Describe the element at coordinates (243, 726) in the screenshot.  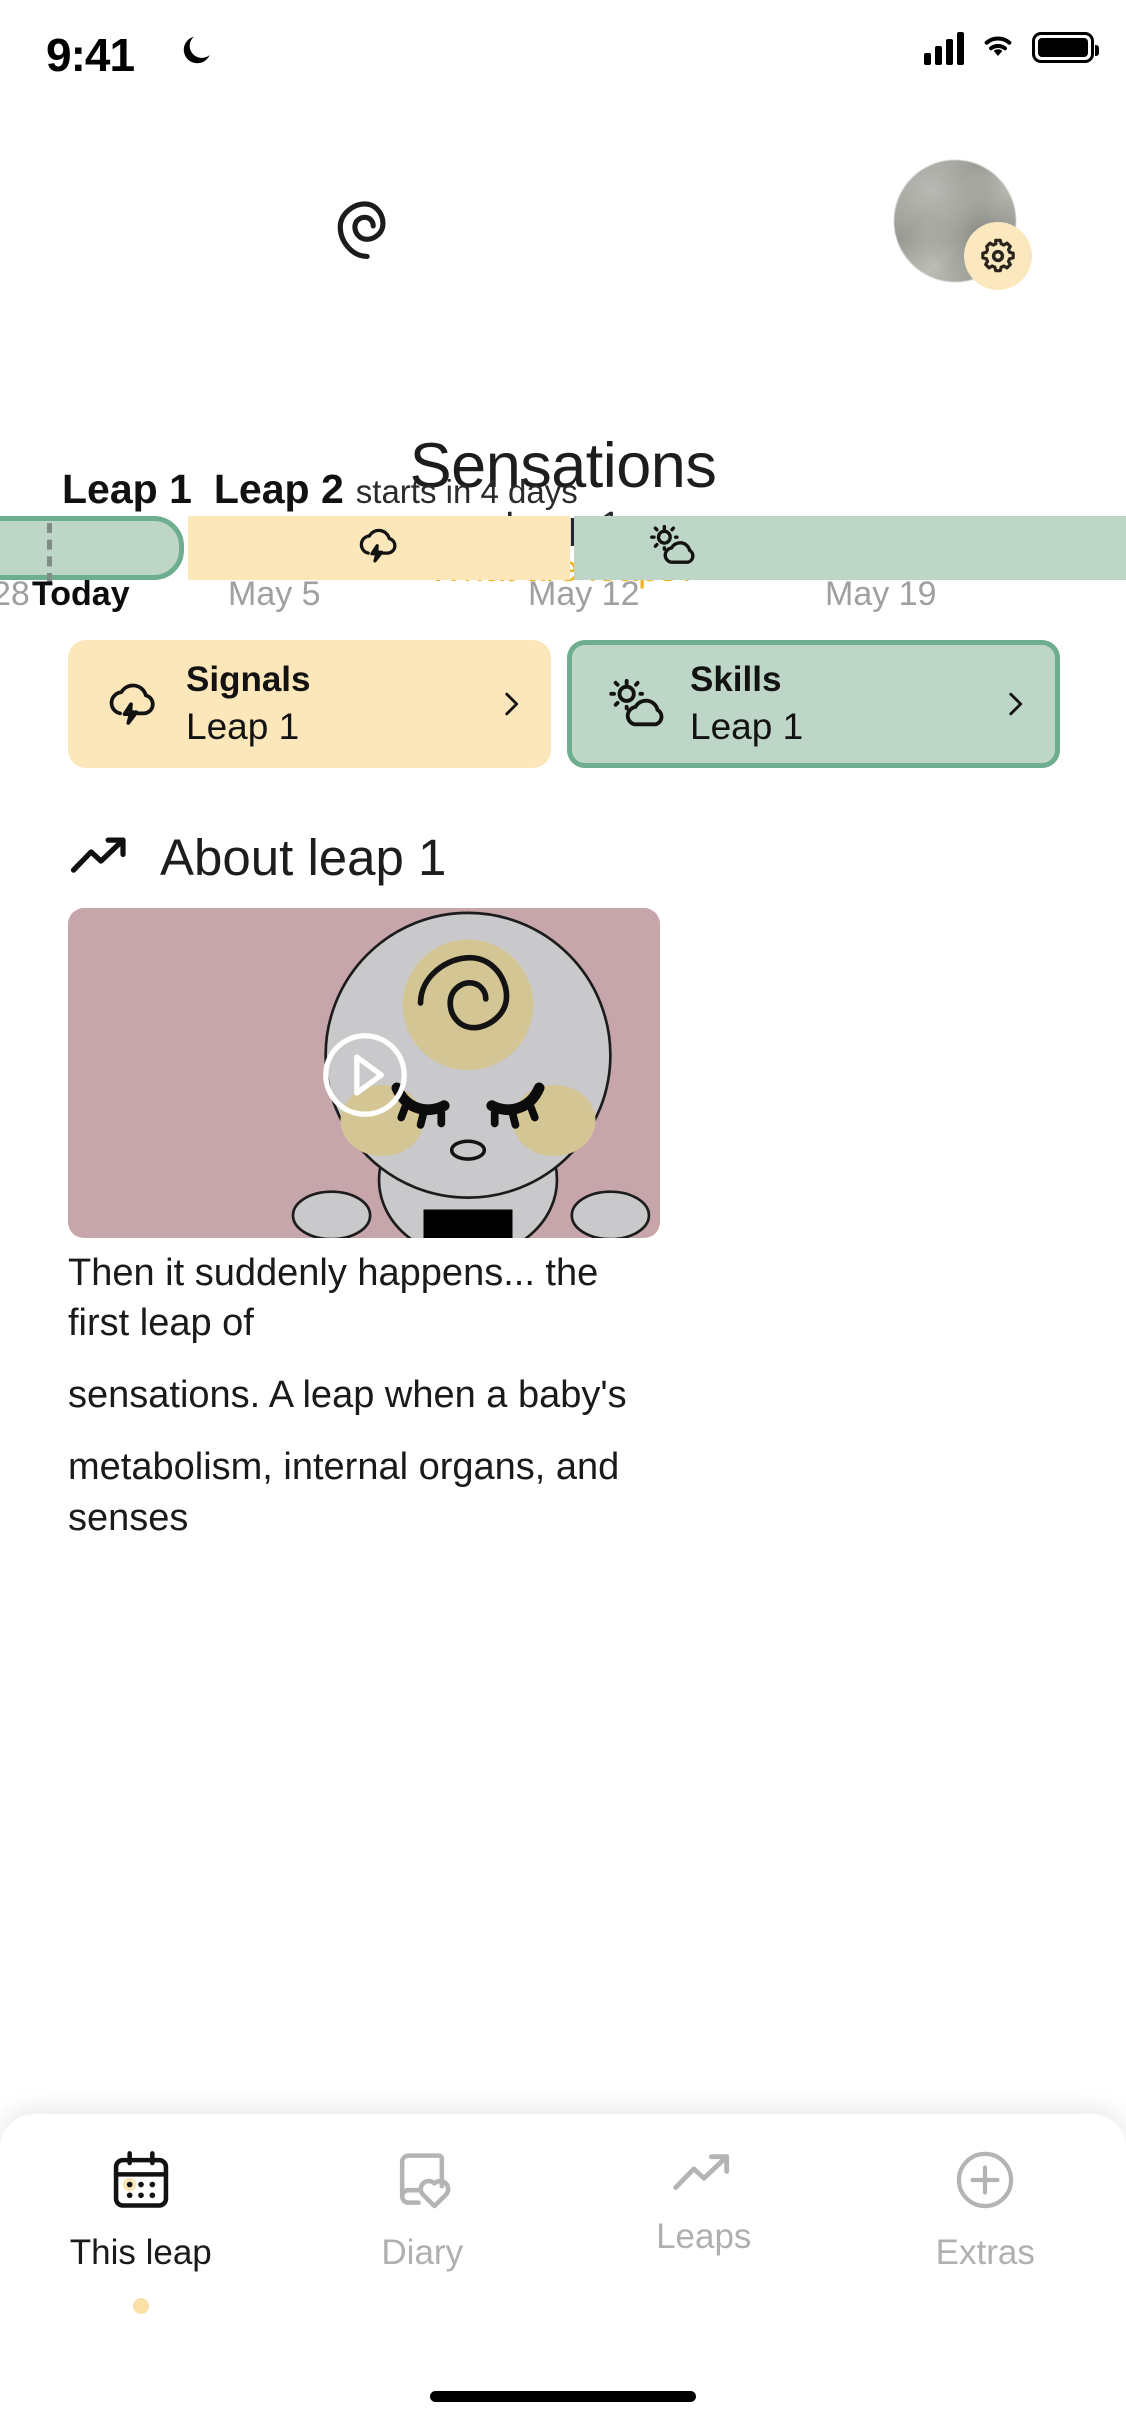
I see `signals-card-subtitle: Leap 1` at that location.